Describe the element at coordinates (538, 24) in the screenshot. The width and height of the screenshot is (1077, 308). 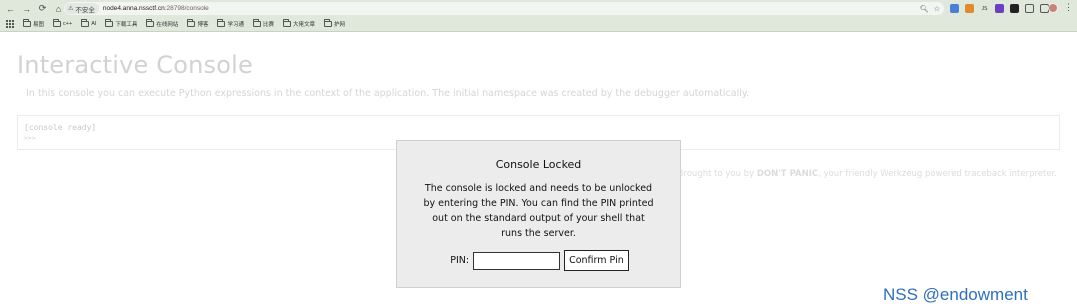
I see `bookmarks-bar: 易图 c++ AI 下载工具 在线网站 博客 学习通 比赛 大佬文章 护网` at that location.